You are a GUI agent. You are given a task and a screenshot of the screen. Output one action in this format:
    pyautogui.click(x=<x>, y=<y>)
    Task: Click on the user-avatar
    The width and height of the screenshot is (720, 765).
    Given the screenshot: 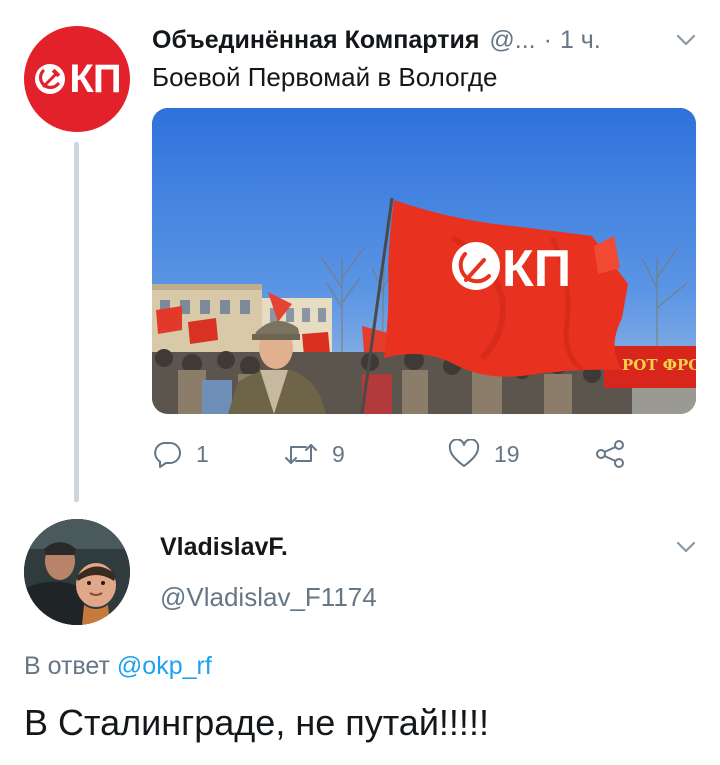 What is the action you would take?
    pyautogui.click(x=77, y=572)
    